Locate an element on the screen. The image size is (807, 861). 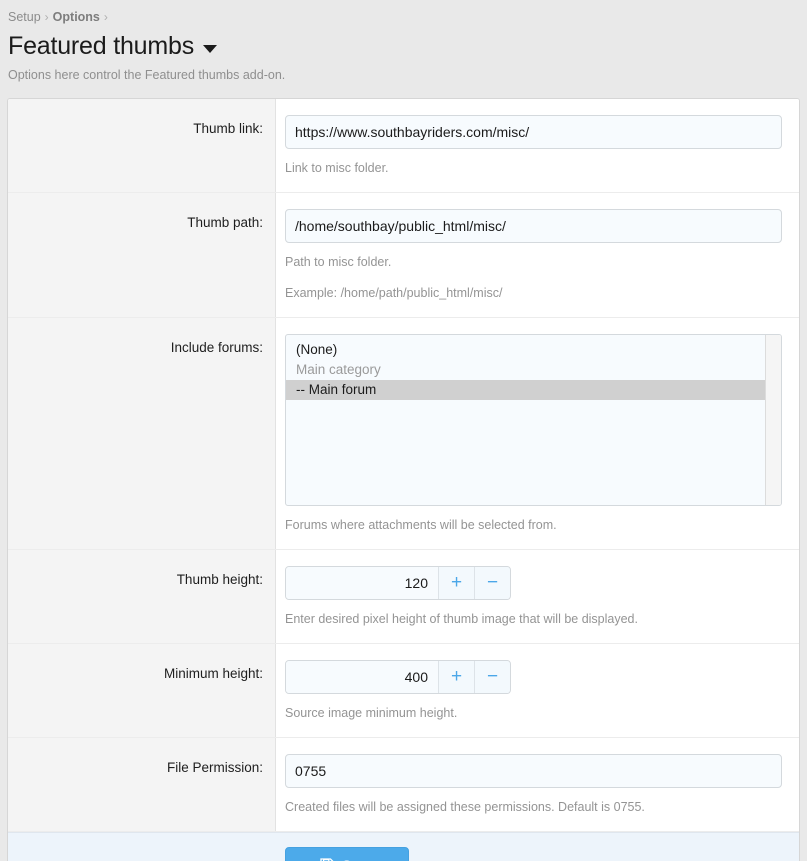
field-hint: Path to misc folder. is located at coordinates (338, 262).